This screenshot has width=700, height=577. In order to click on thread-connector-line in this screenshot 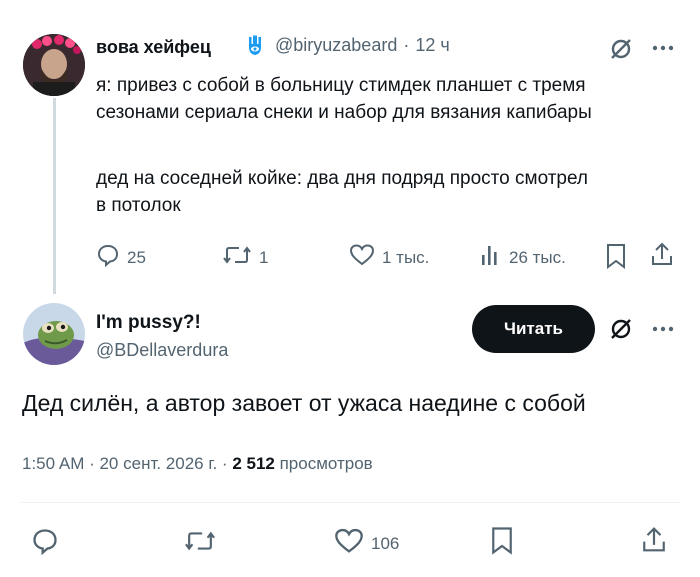, I will do `click(54, 196)`.